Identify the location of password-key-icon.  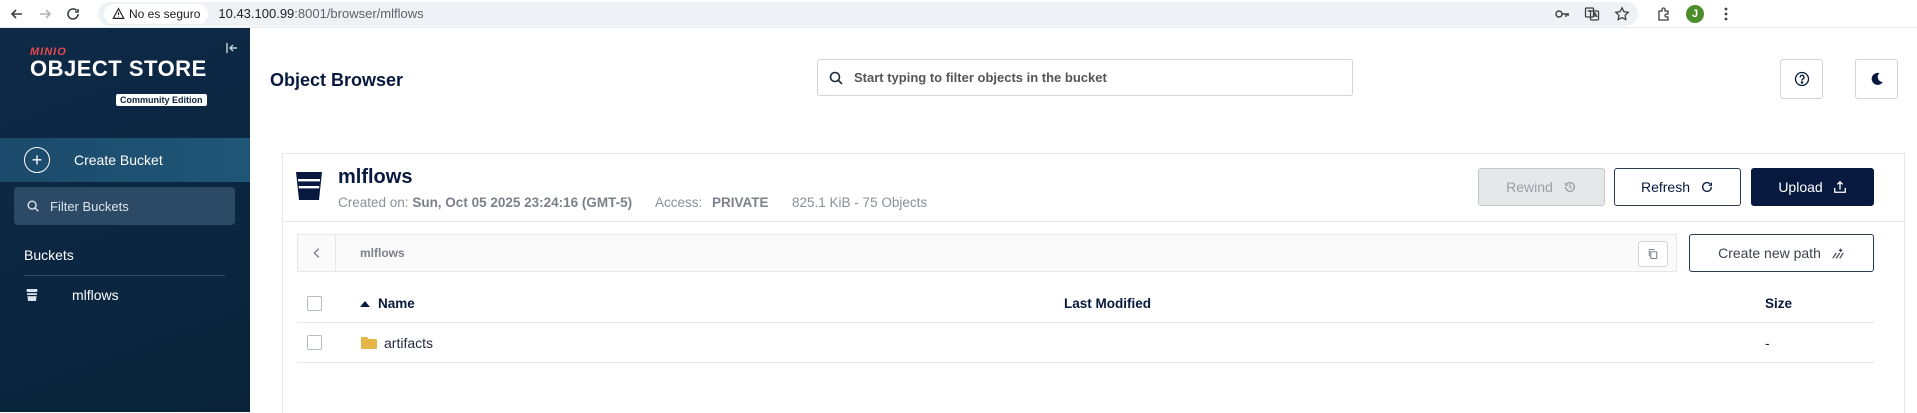
(1562, 14).